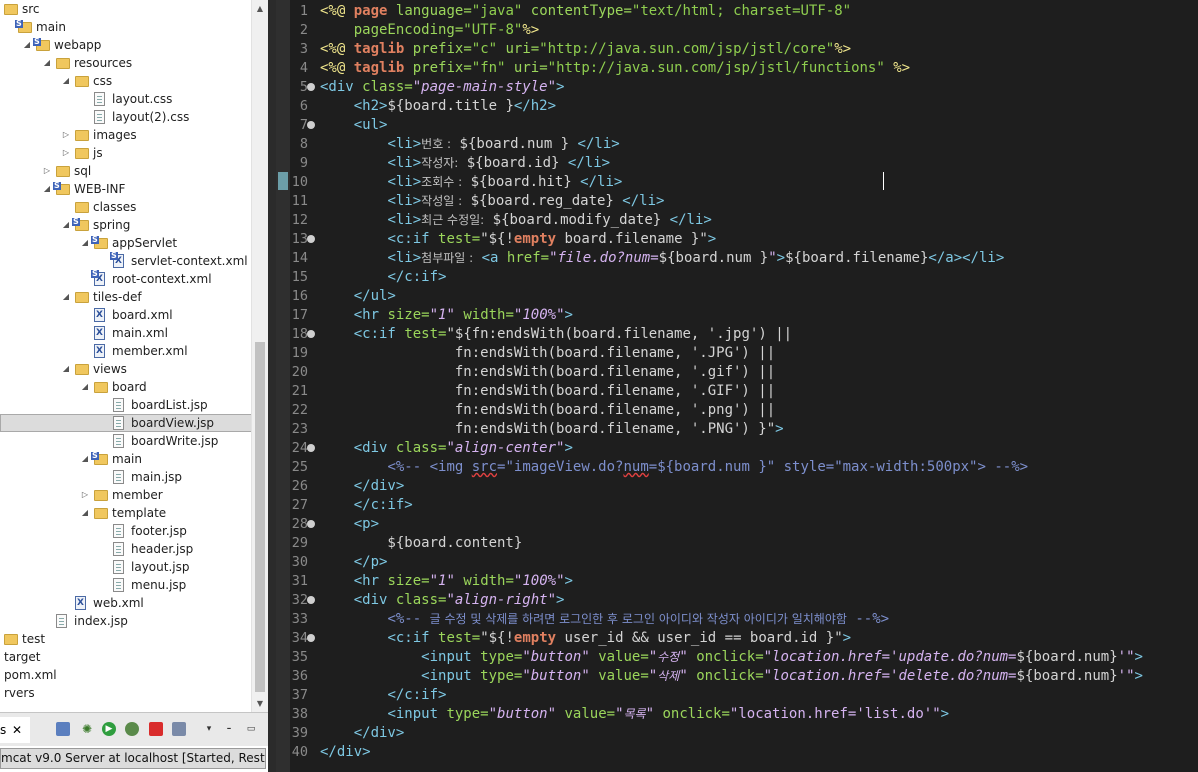  I want to click on tree-item: boardView.jsp, so click(126, 423).